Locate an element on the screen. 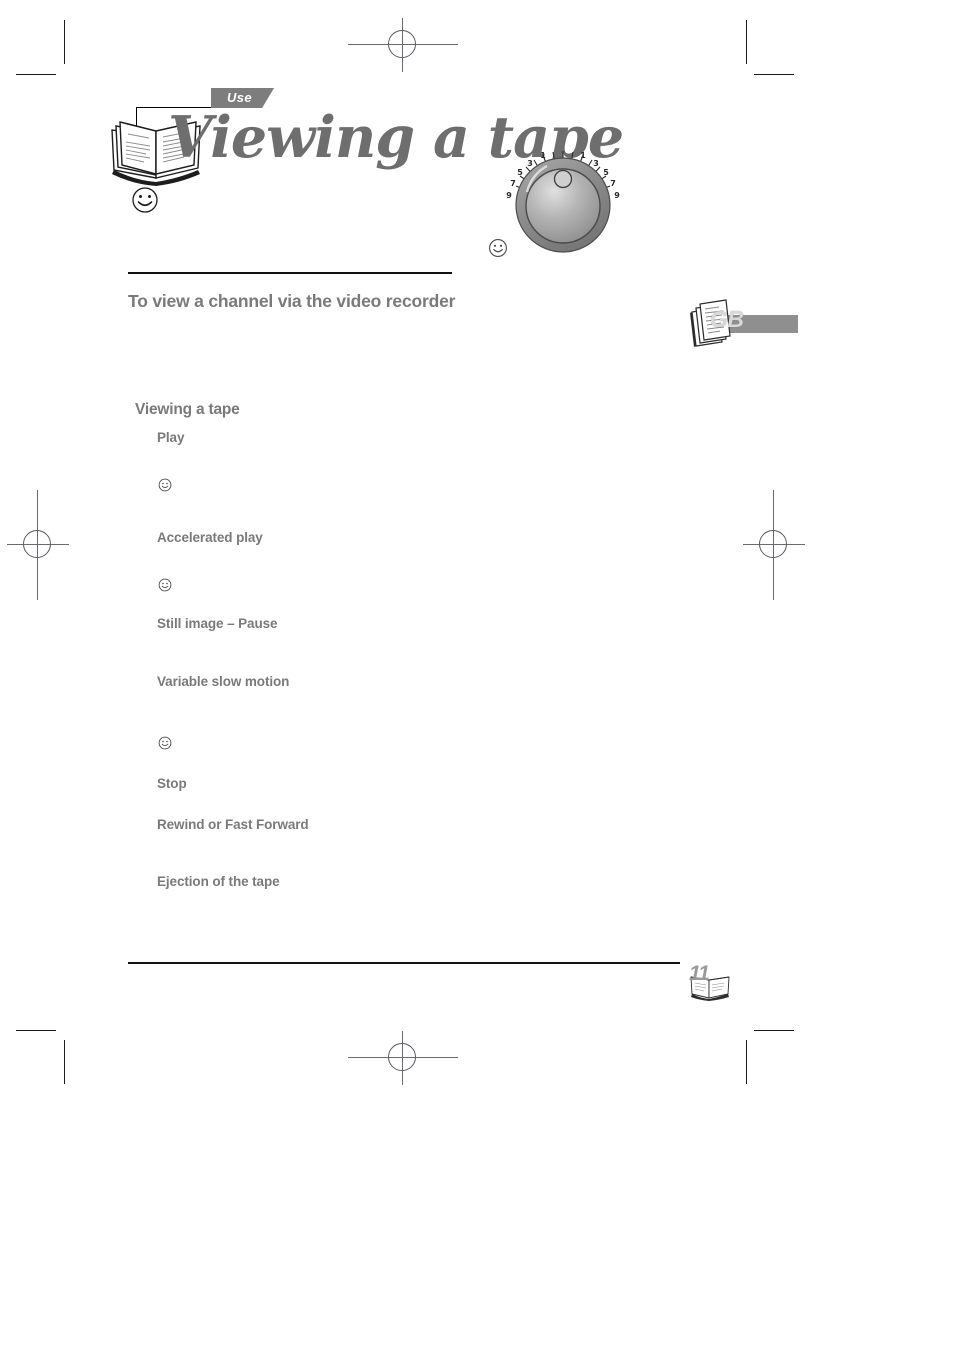 This screenshot has height=1351, width=954. crop-mark-top-left-horizontal is located at coordinates (36, 74).